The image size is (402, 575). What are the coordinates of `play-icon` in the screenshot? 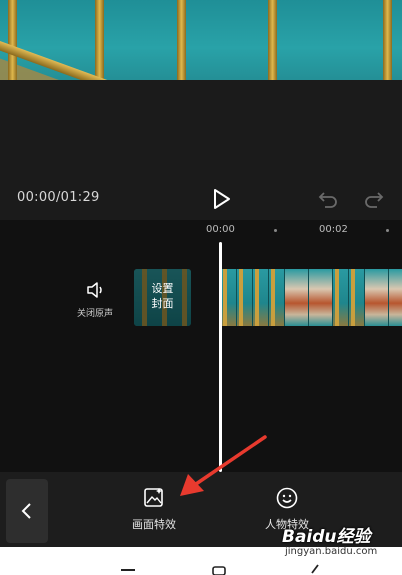 It's located at (221, 199).